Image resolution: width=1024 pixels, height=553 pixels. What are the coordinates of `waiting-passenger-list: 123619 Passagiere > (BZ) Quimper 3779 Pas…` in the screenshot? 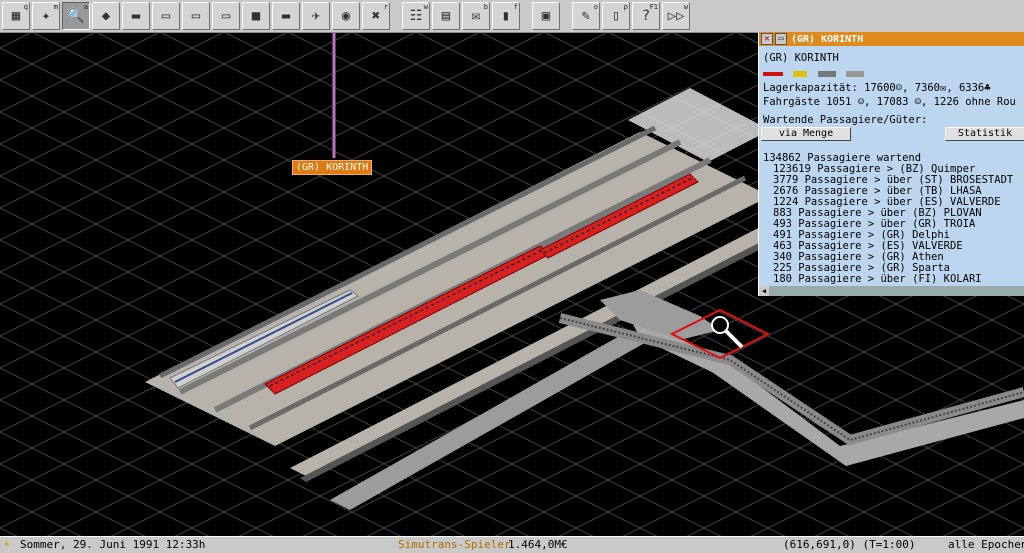 It's located at (892, 228).